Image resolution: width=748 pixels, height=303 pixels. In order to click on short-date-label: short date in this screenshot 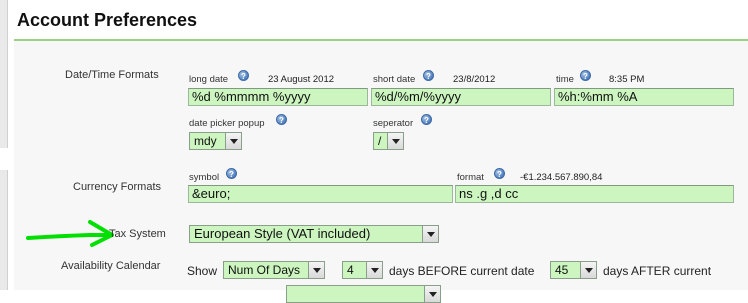, I will do `click(394, 79)`.